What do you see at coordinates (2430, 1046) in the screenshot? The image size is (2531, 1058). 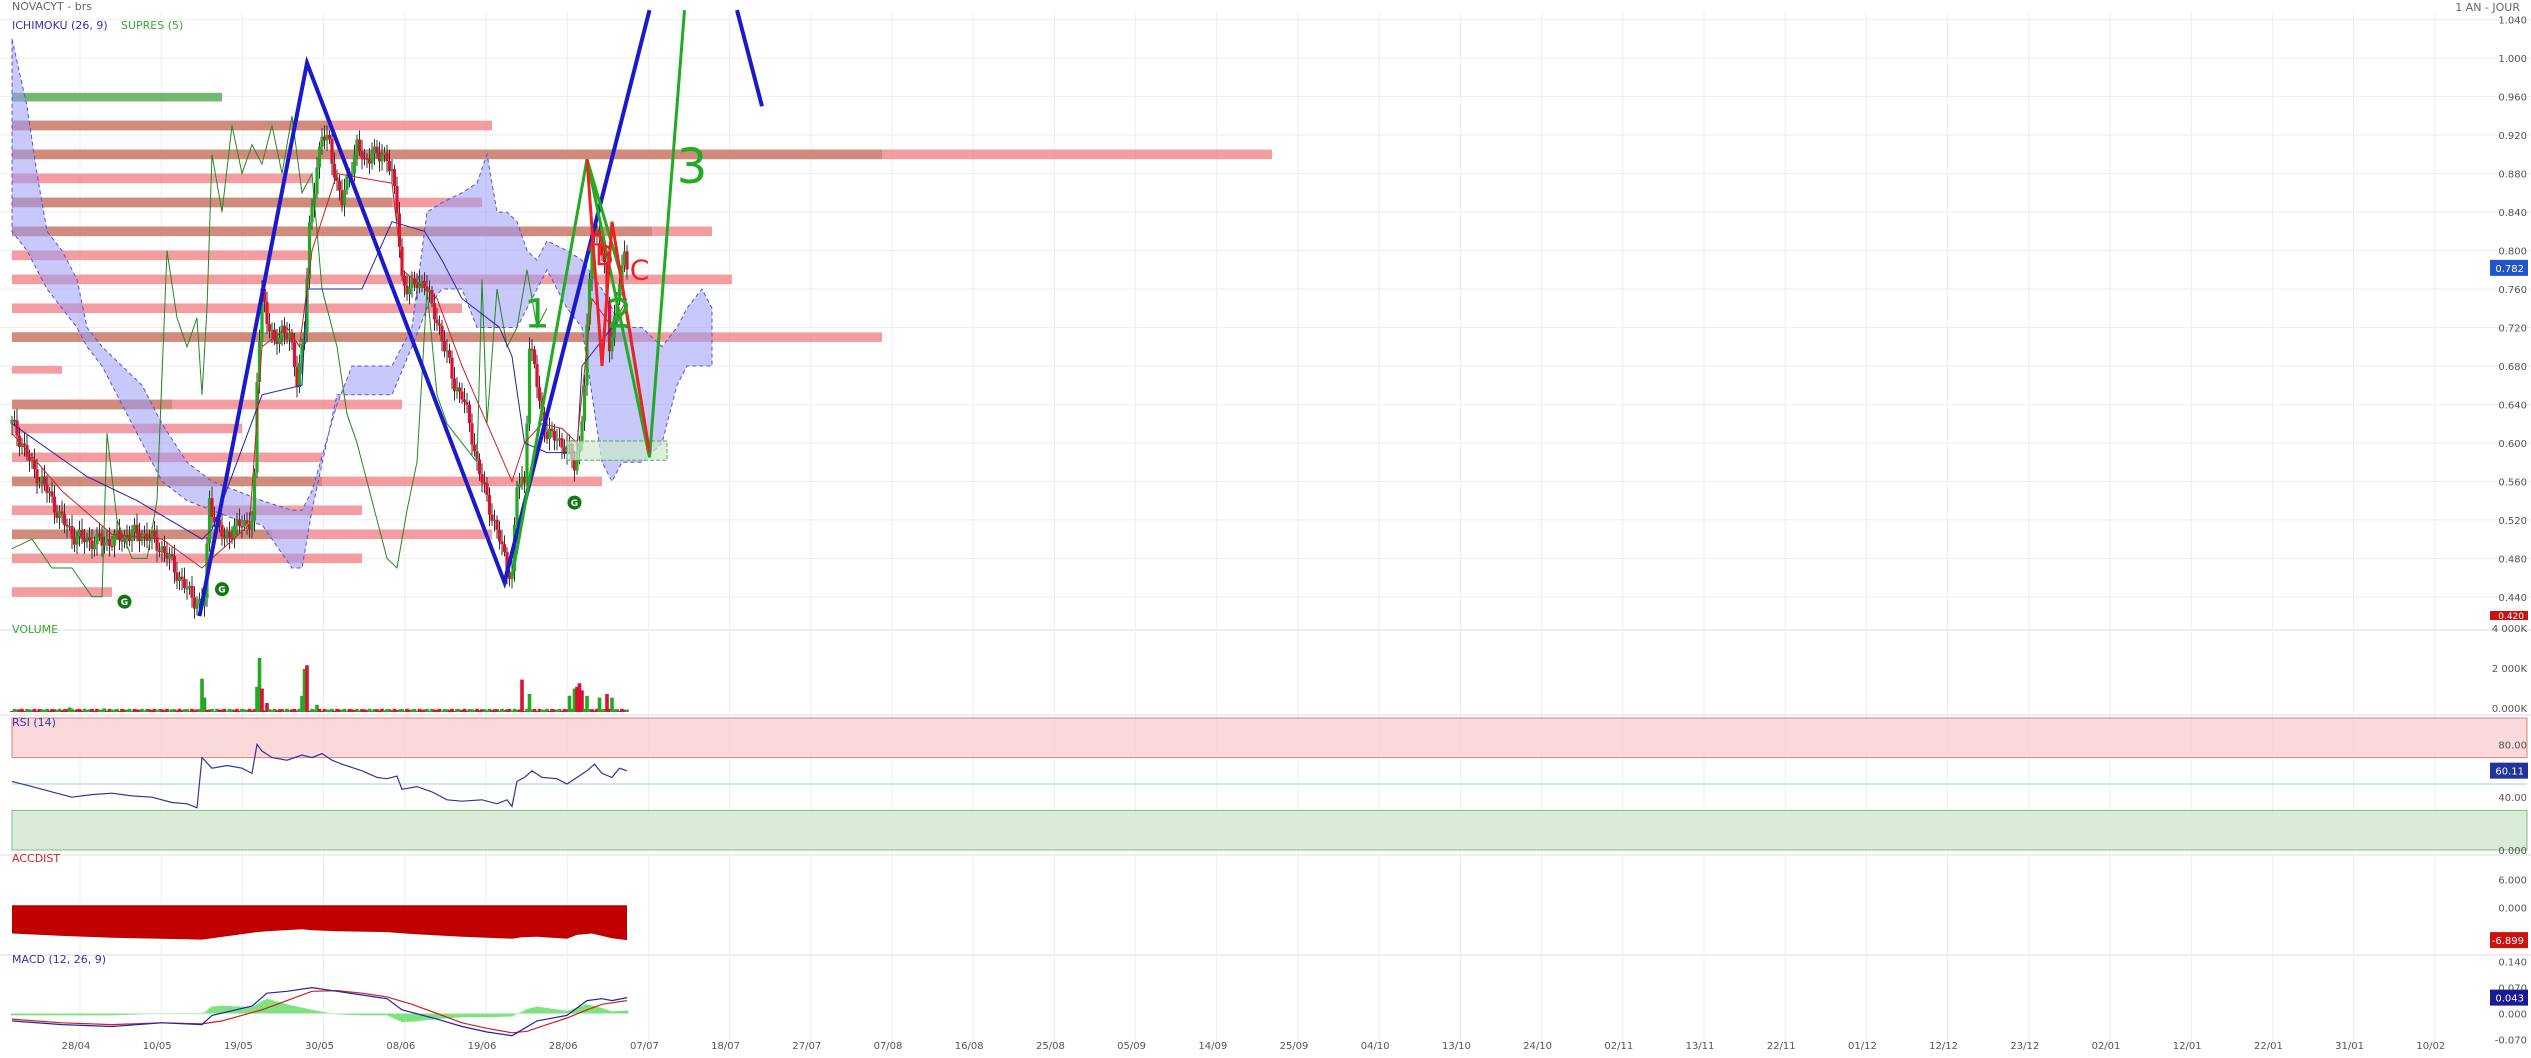 I see `x-tick-label: 10/02` at bounding box center [2430, 1046].